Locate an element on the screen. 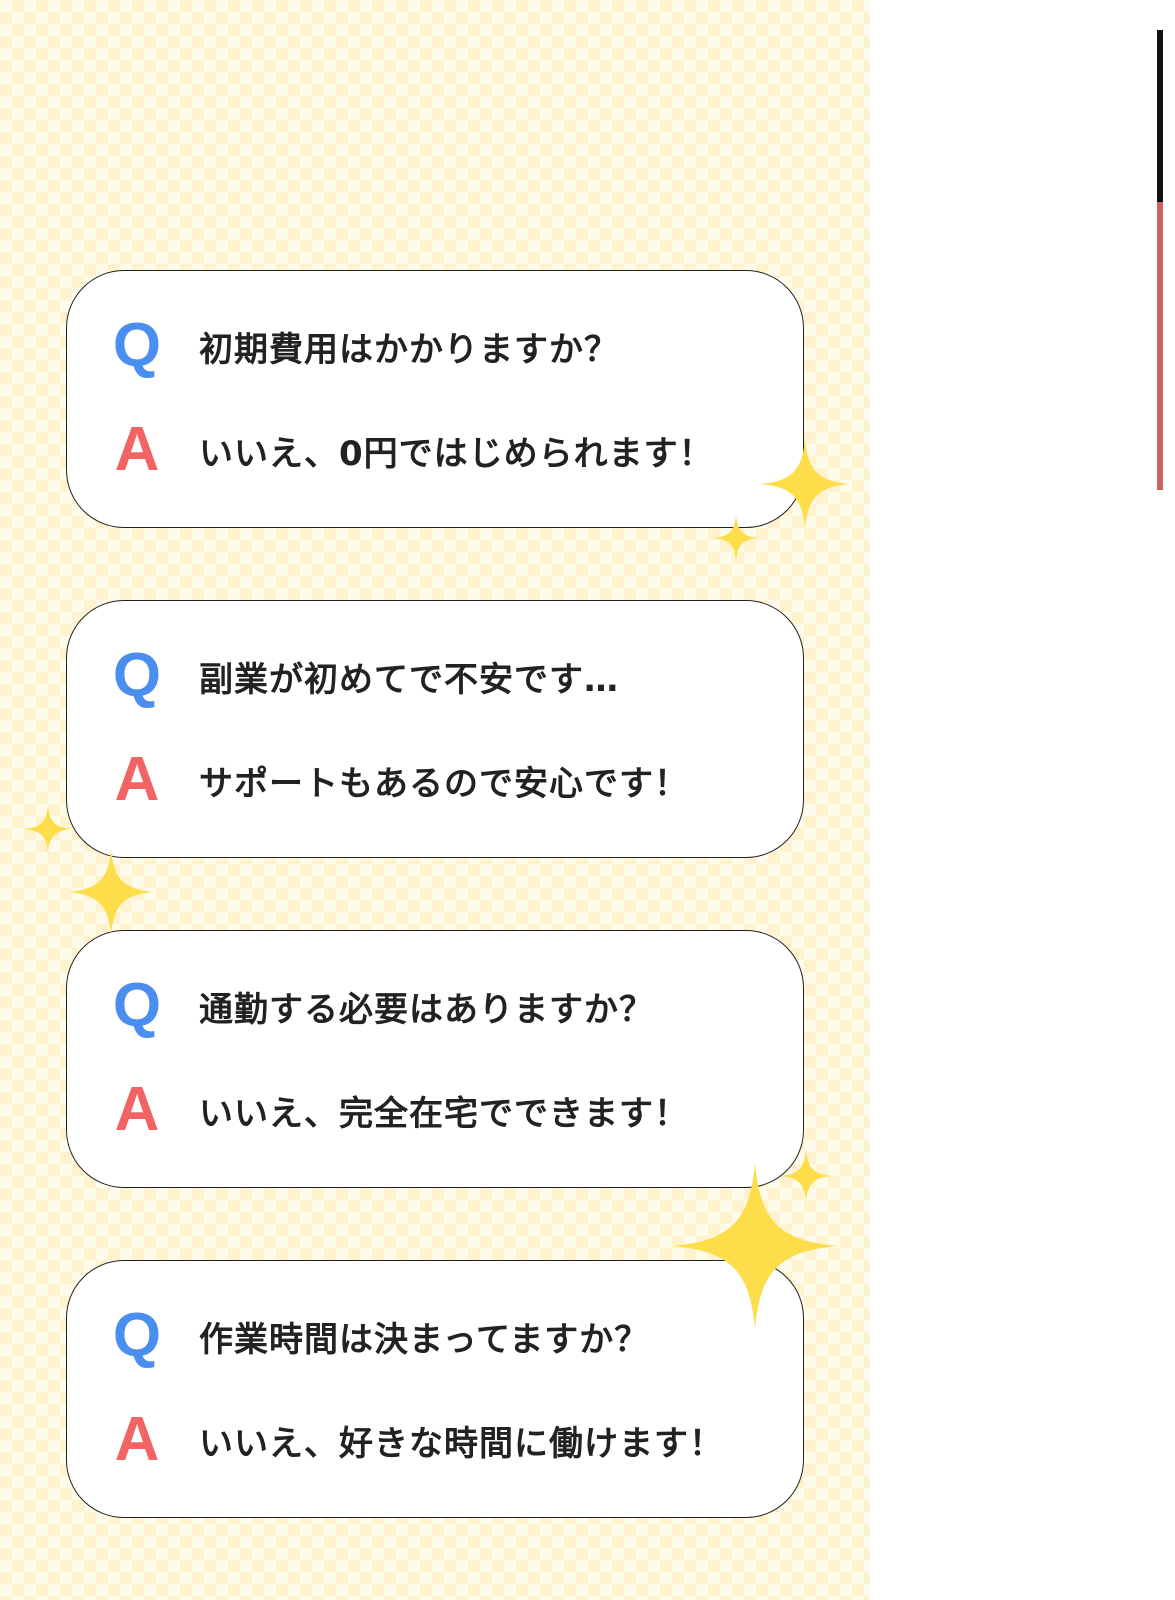 The width and height of the screenshot is (1175, 1600). faq-answer-row: A いいえ、完全在宅でできます！ is located at coordinates (400, 1110).